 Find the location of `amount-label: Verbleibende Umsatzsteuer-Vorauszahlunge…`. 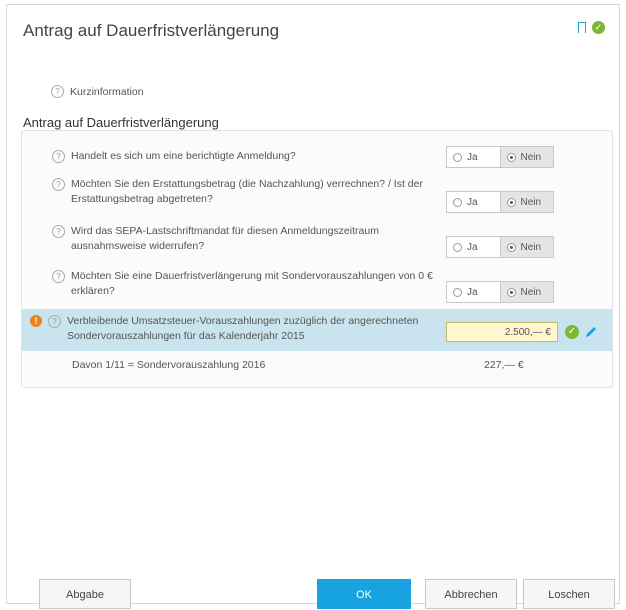

amount-label: Verbleibende Umsatzsteuer-Vorauszahlunge… is located at coordinates (243, 328).